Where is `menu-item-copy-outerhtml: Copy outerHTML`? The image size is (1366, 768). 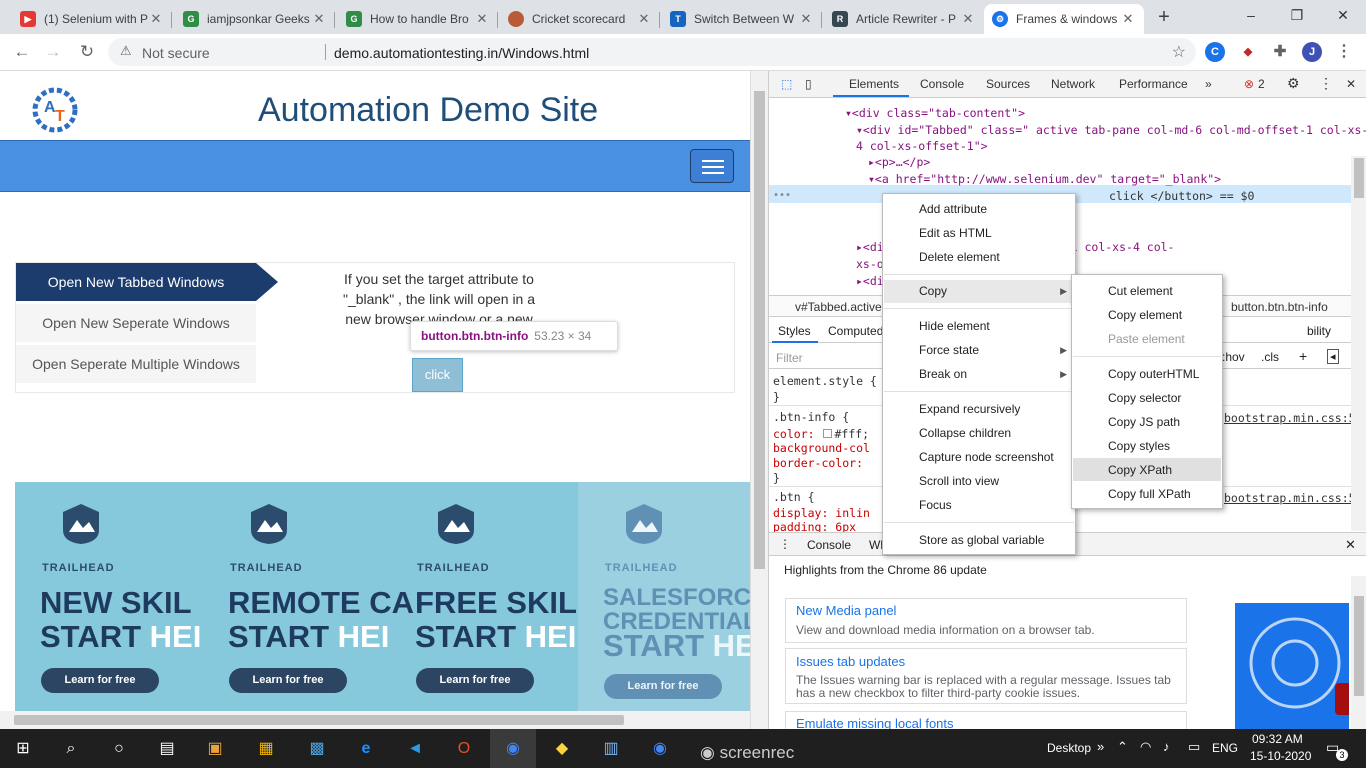 menu-item-copy-outerhtml: Copy outerHTML is located at coordinates (1153, 374).